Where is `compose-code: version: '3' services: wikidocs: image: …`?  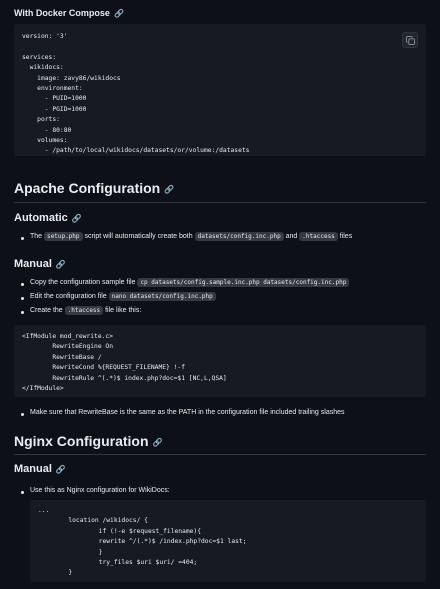
compose-code: version: '3' services: wikidocs: image: … is located at coordinates (136, 94).